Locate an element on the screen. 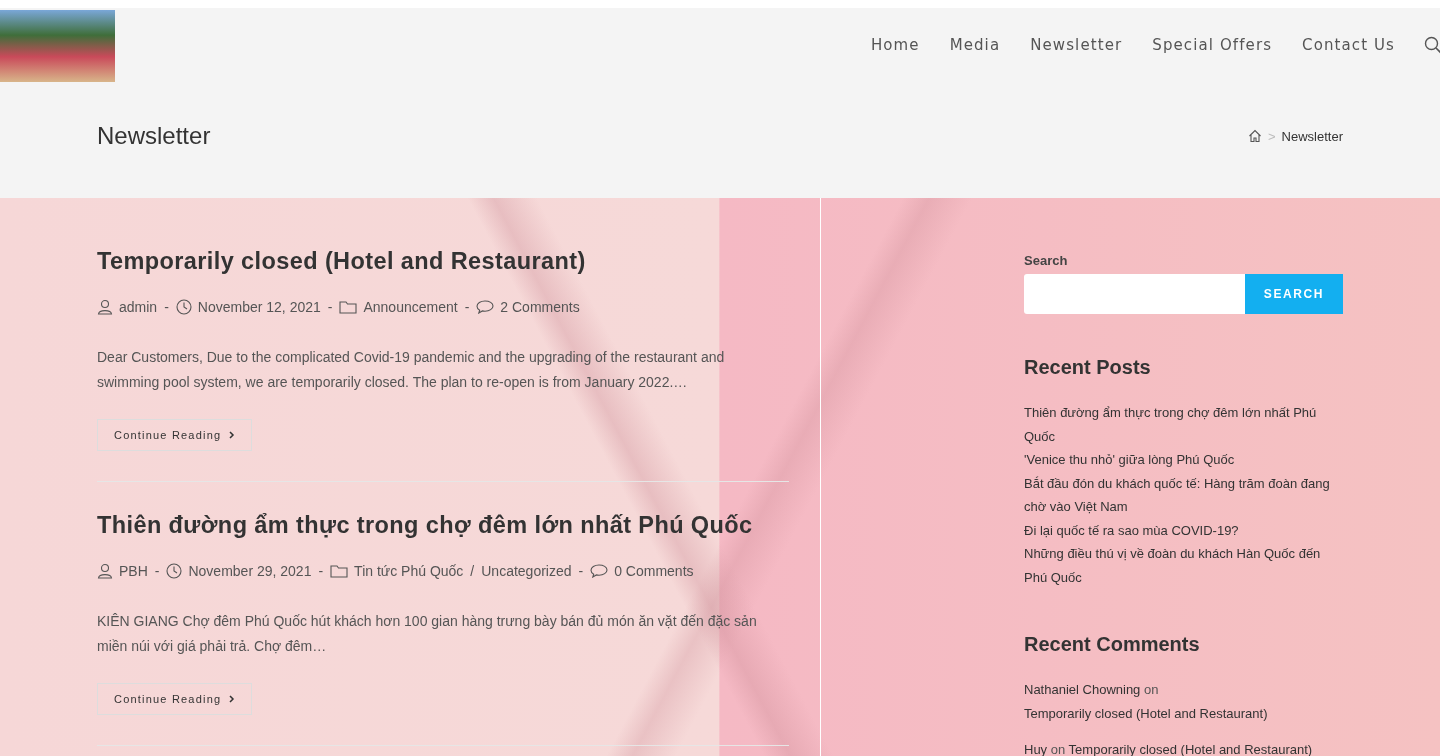 The height and width of the screenshot is (756, 1440). author-link: PBH is located at coordinates (133, 571).